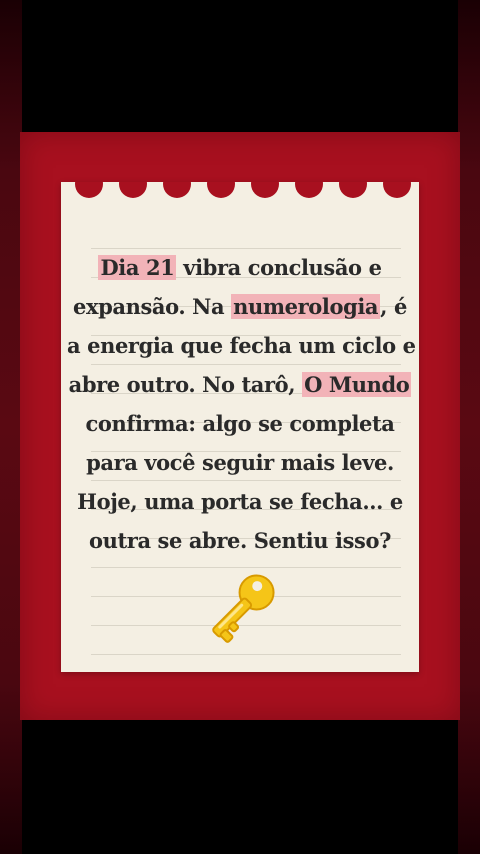 This screenshot has width=480, height=854. I want to click on message-line-3: a energia que fecha um ciclo e, so click(241, 345).